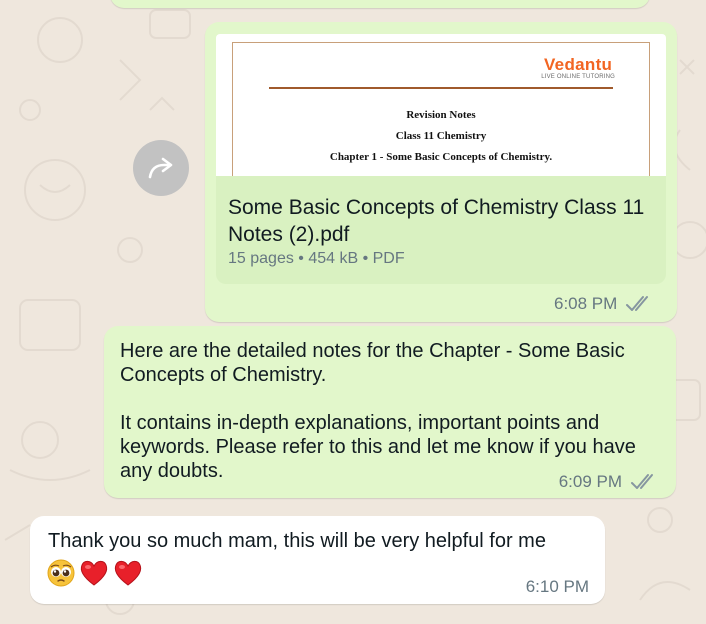 This screenshot has width=706, height=624. What do you see at coordinates (441, 136) in the screenshot?
I see `preview-subheading: Class 11 Chemistry` at bounding box center [441, 136].